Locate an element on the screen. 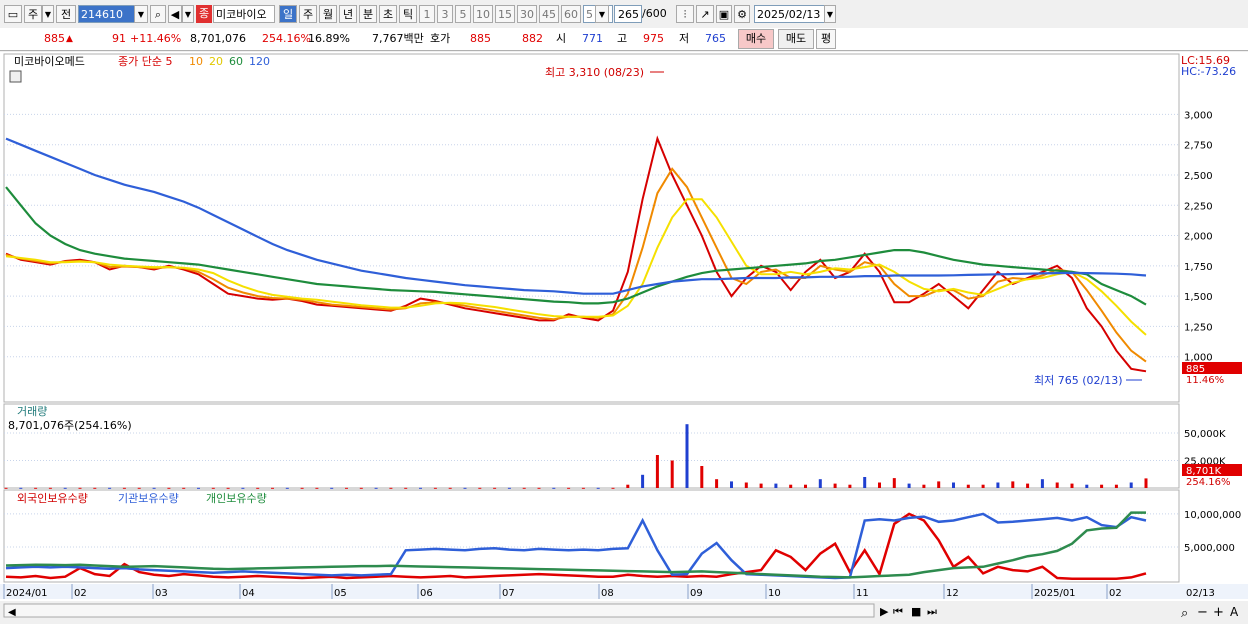 Image resolution: width=1248 pixels, height=624 pixels. market-select: 주 is located at coordinates (33, 14).